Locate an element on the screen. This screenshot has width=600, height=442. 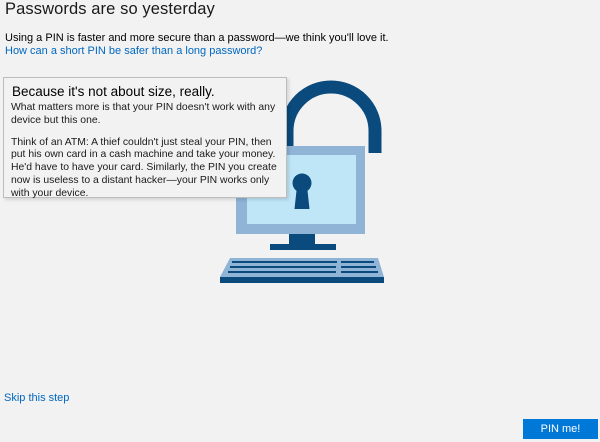
tooltip-heading: Because it's not about size, really. is located at coordinates (113, 91).